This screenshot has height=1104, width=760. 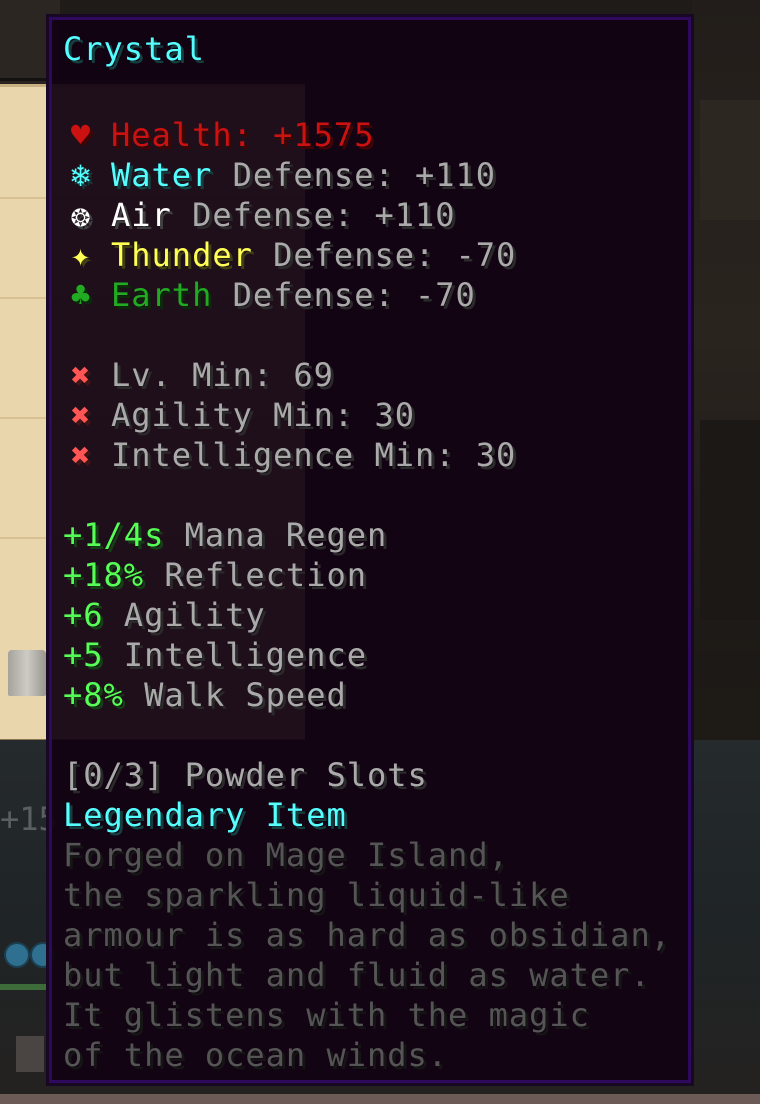 I want to click on lore-line: armour is as hard as obsidian,, so click(x=367, y=935).